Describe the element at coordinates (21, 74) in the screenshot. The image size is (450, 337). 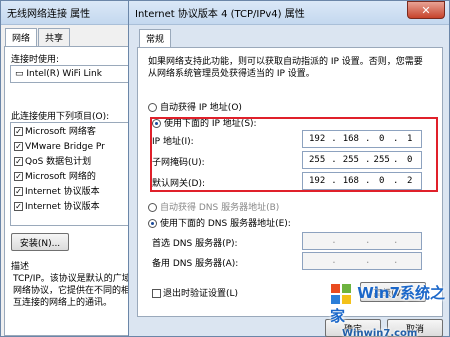
I see `network-adapter-icon: ▭` at that location.